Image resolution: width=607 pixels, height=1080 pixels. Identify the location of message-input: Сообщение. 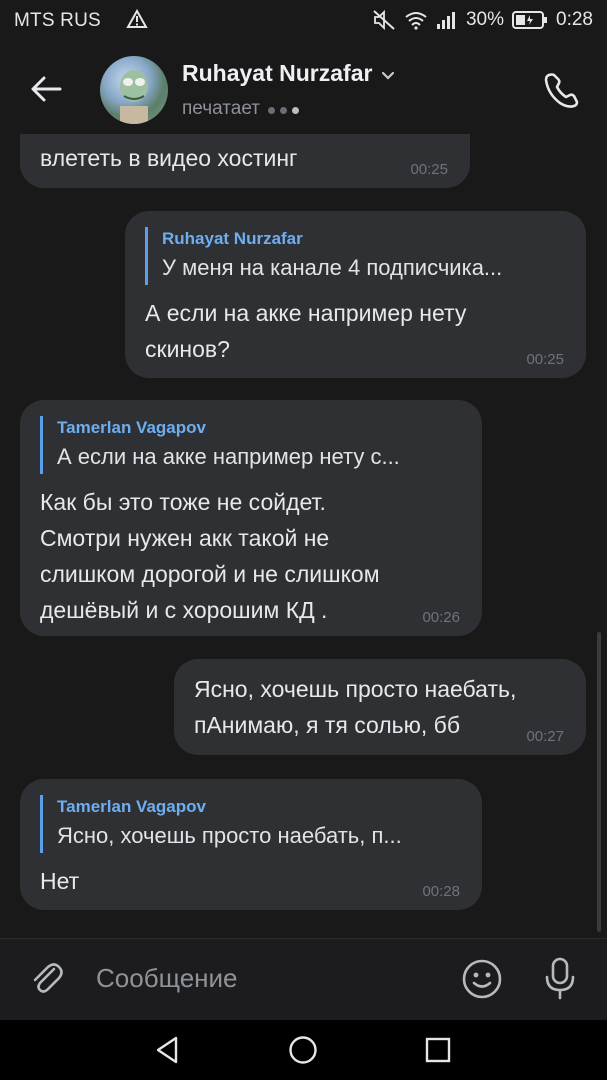
(167, 978).